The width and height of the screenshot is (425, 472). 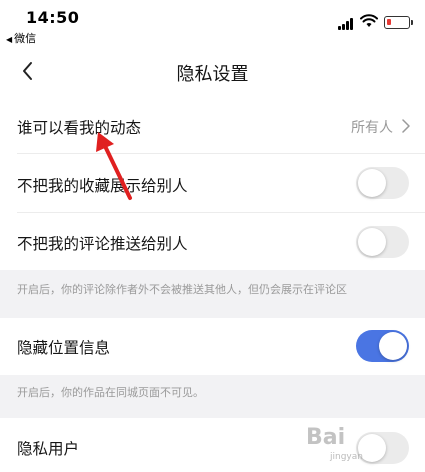 What do you see at coordinates (48, 449) in the screenshot?
I see `setting-label: 隐私用户` at bounding box center [48, 449].